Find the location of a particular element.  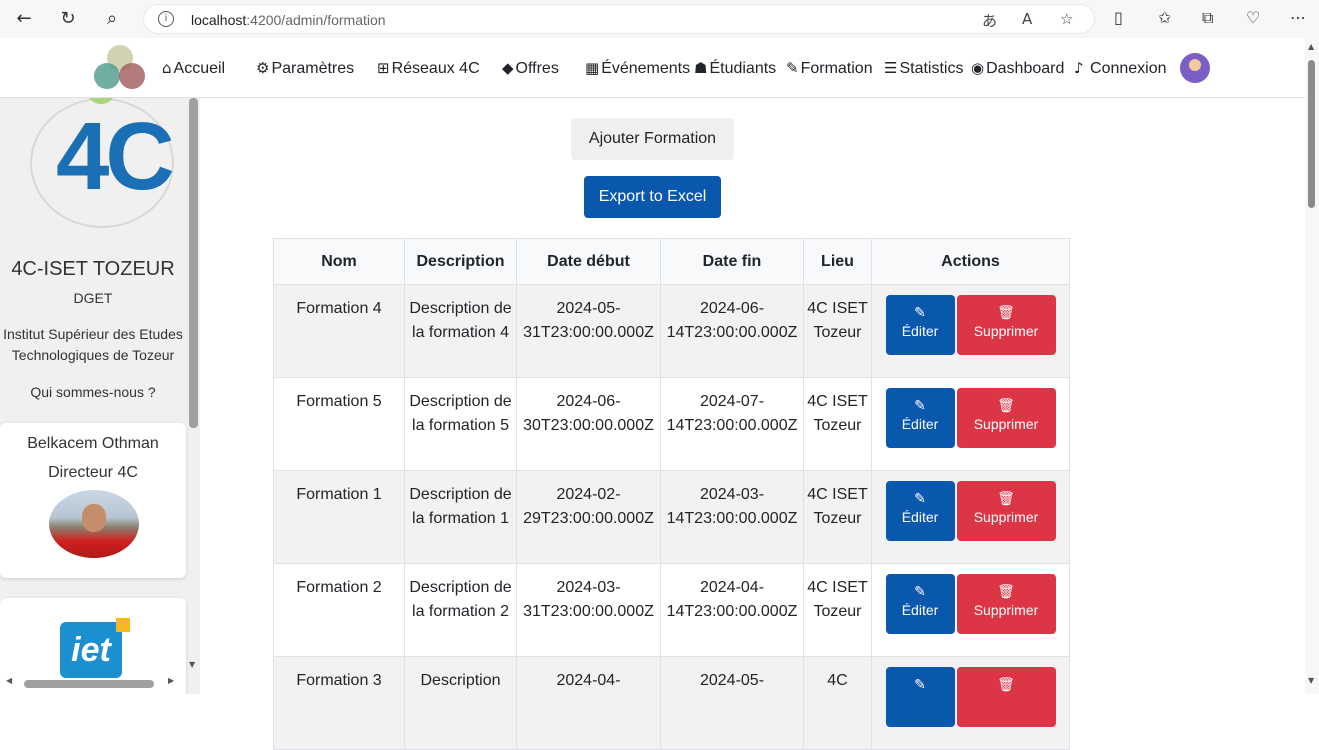

header-lieu: Lieu is located at coordinates (837, 261).